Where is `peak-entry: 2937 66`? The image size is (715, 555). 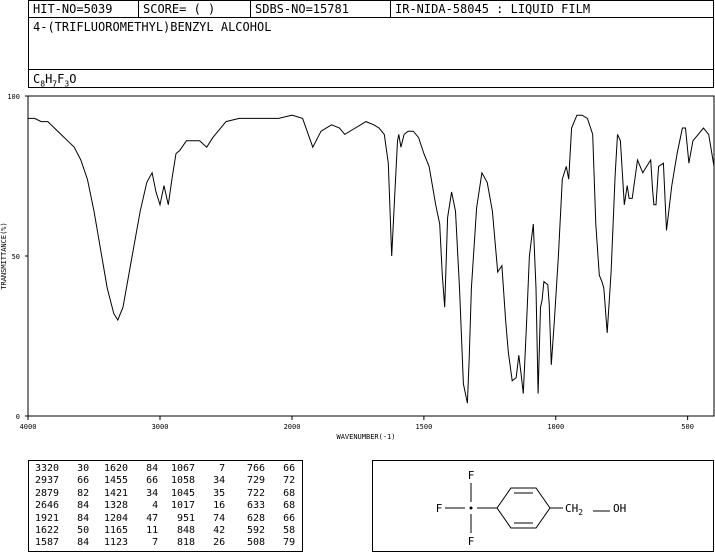
peak-entry: 2937 66 is located at coordinates (62, 481).